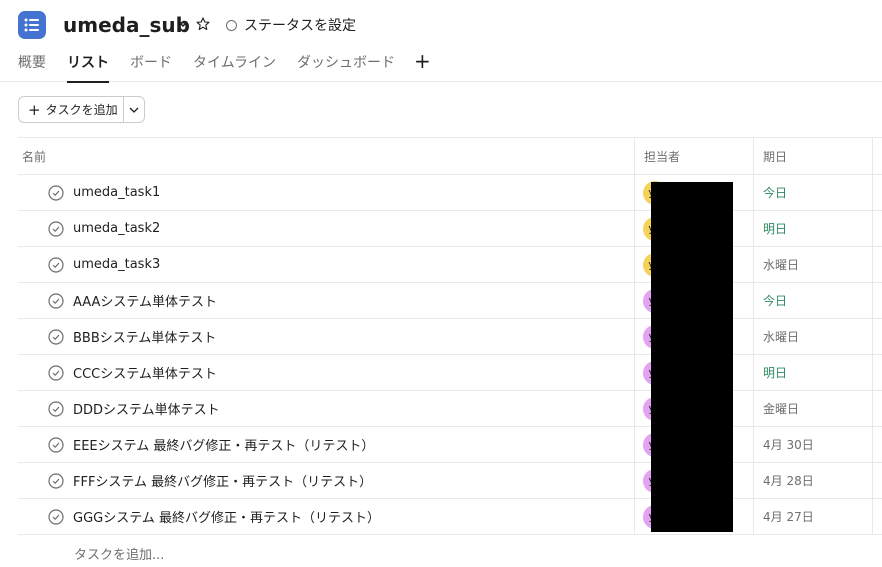 This screenshot has height=567, width=882. Describe the element at coordinates (788, 517) in the screenshot. I see `due-date: 4月 27日` at that location.